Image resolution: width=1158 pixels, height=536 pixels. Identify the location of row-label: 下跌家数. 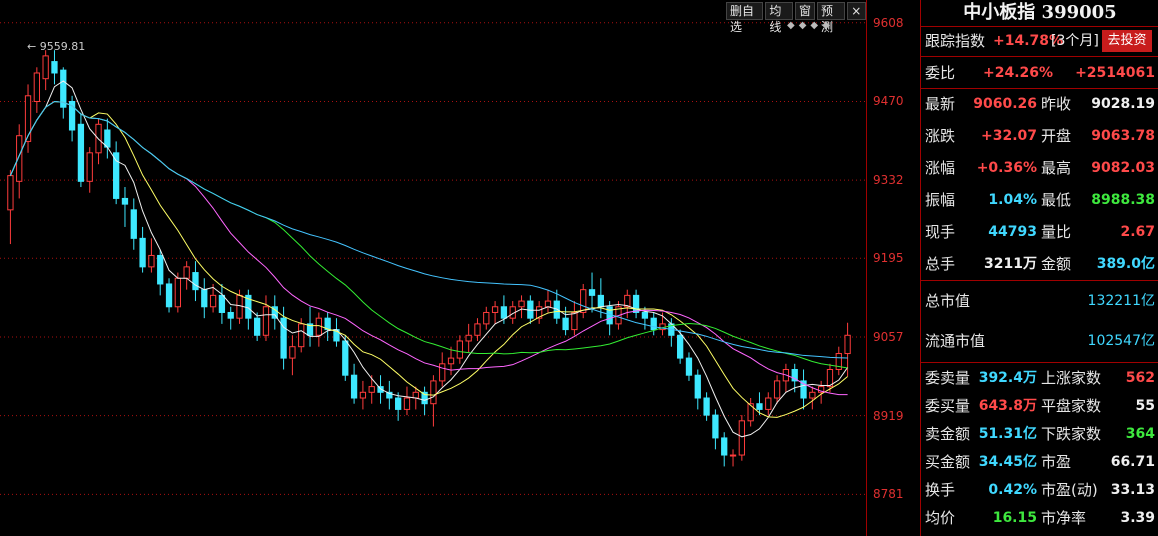
(1071, 434).